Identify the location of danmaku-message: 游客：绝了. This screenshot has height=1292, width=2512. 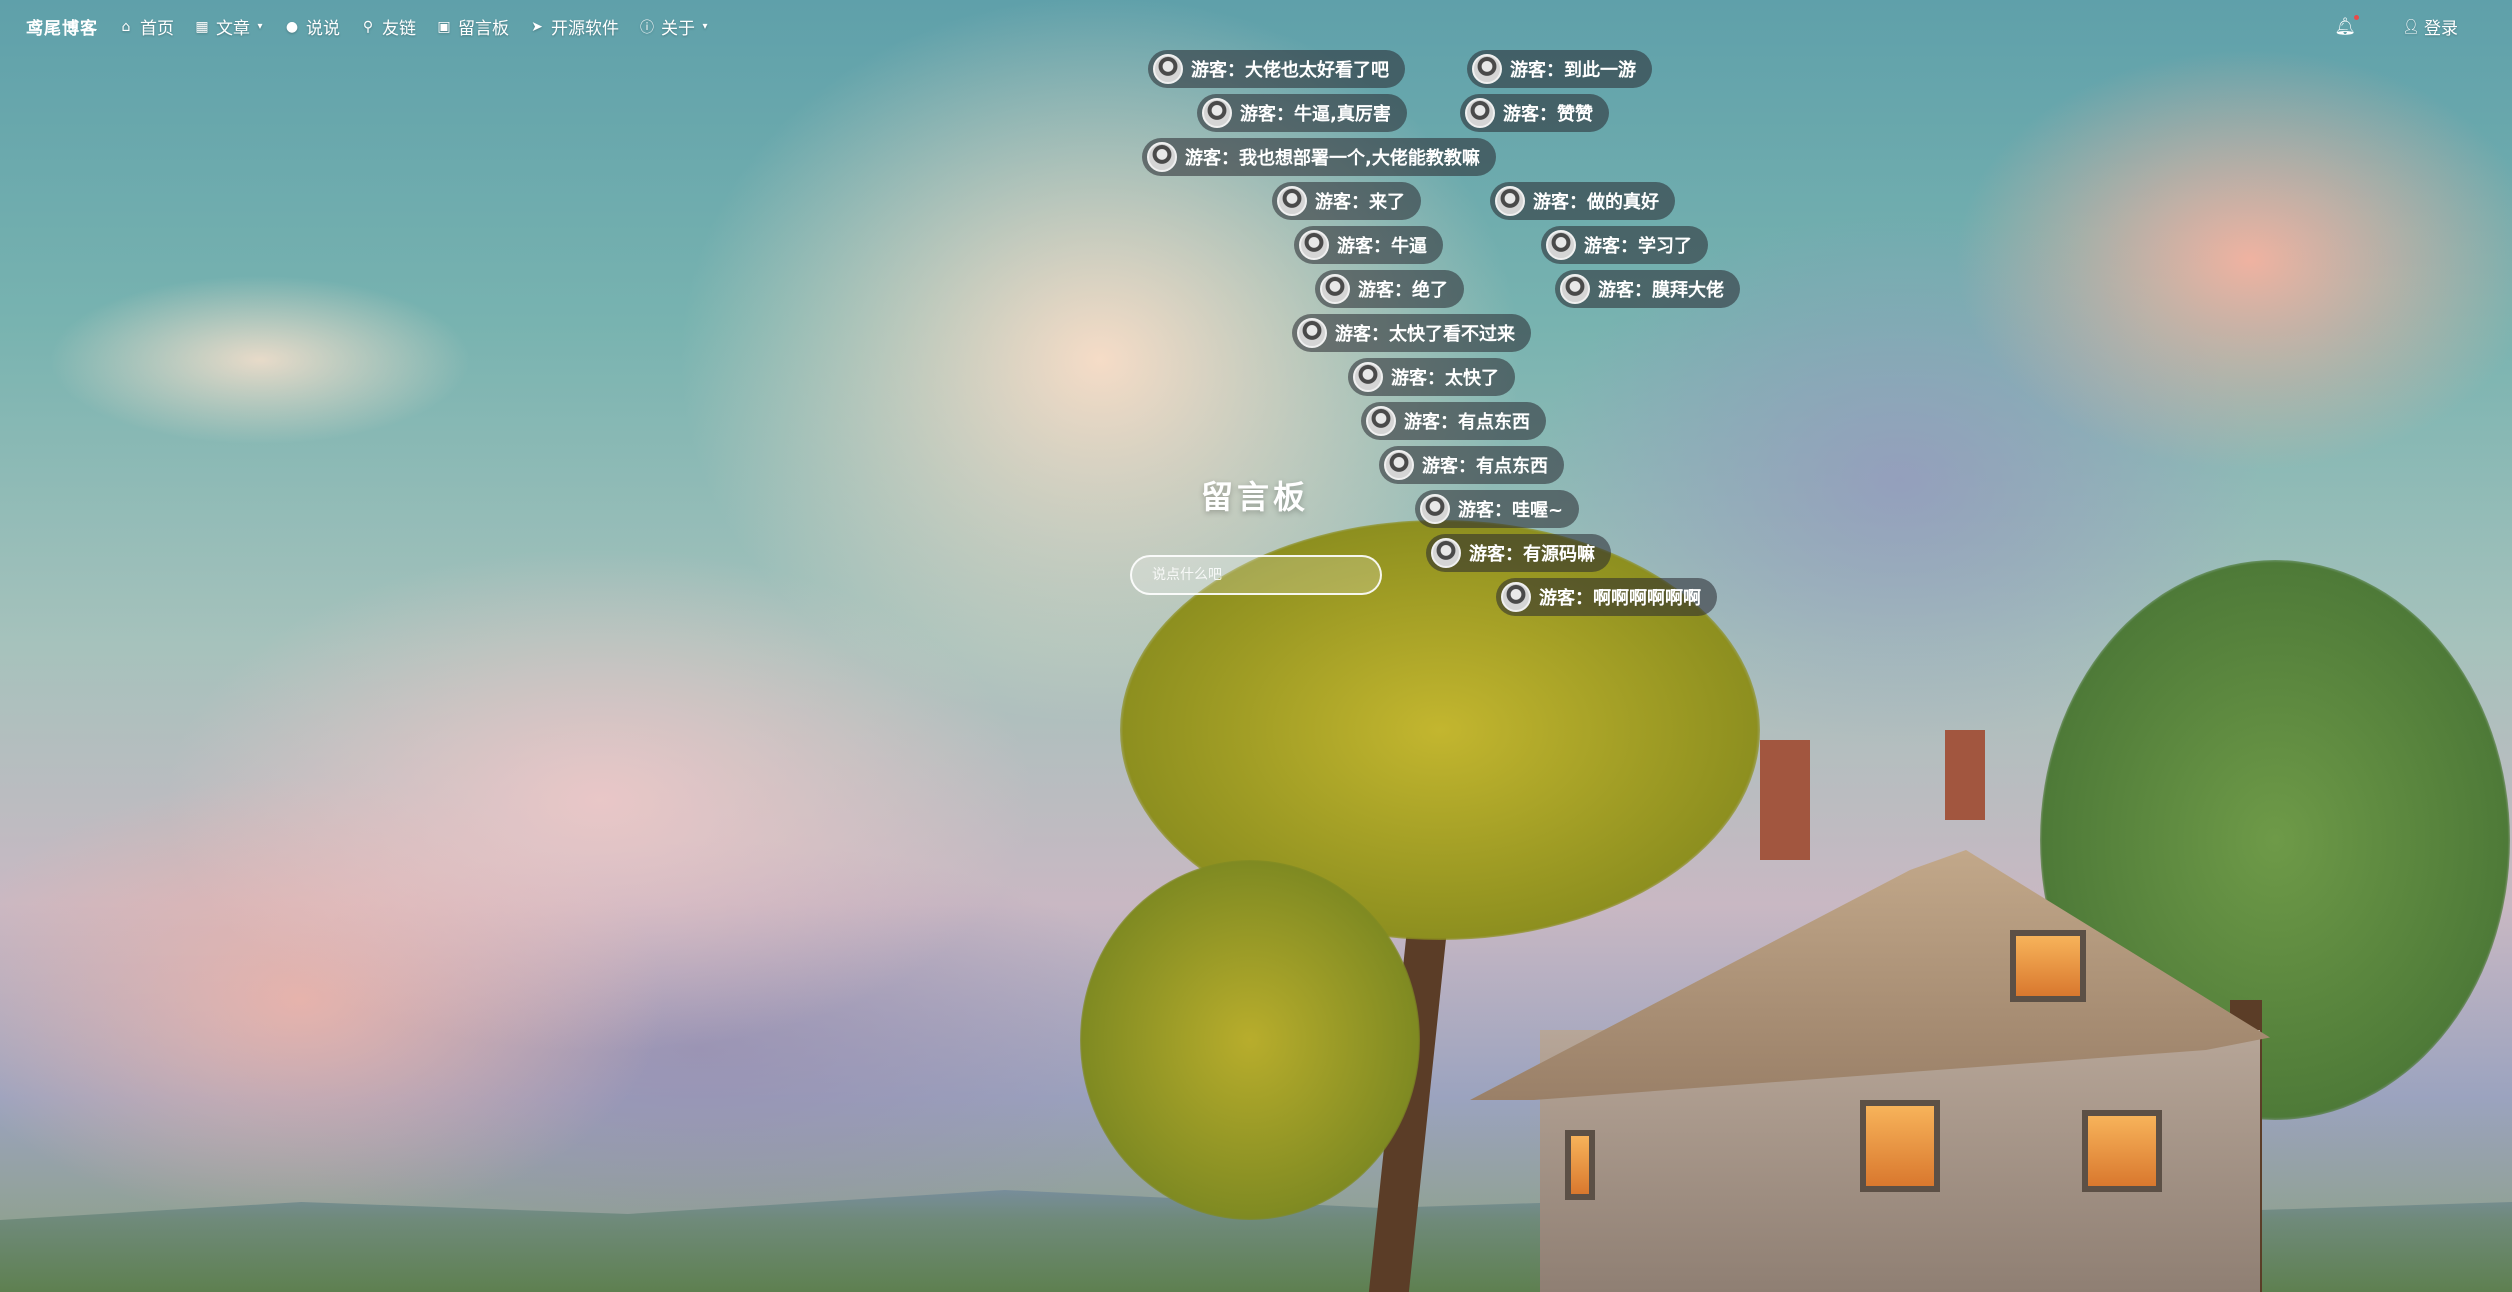
(1389, 289).